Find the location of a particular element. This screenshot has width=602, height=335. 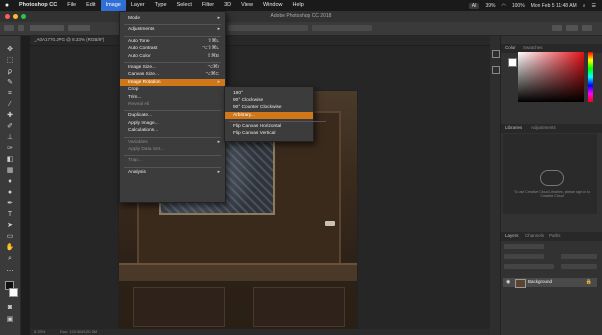

tab-paths: Paths is located at coordinates (555, 235).